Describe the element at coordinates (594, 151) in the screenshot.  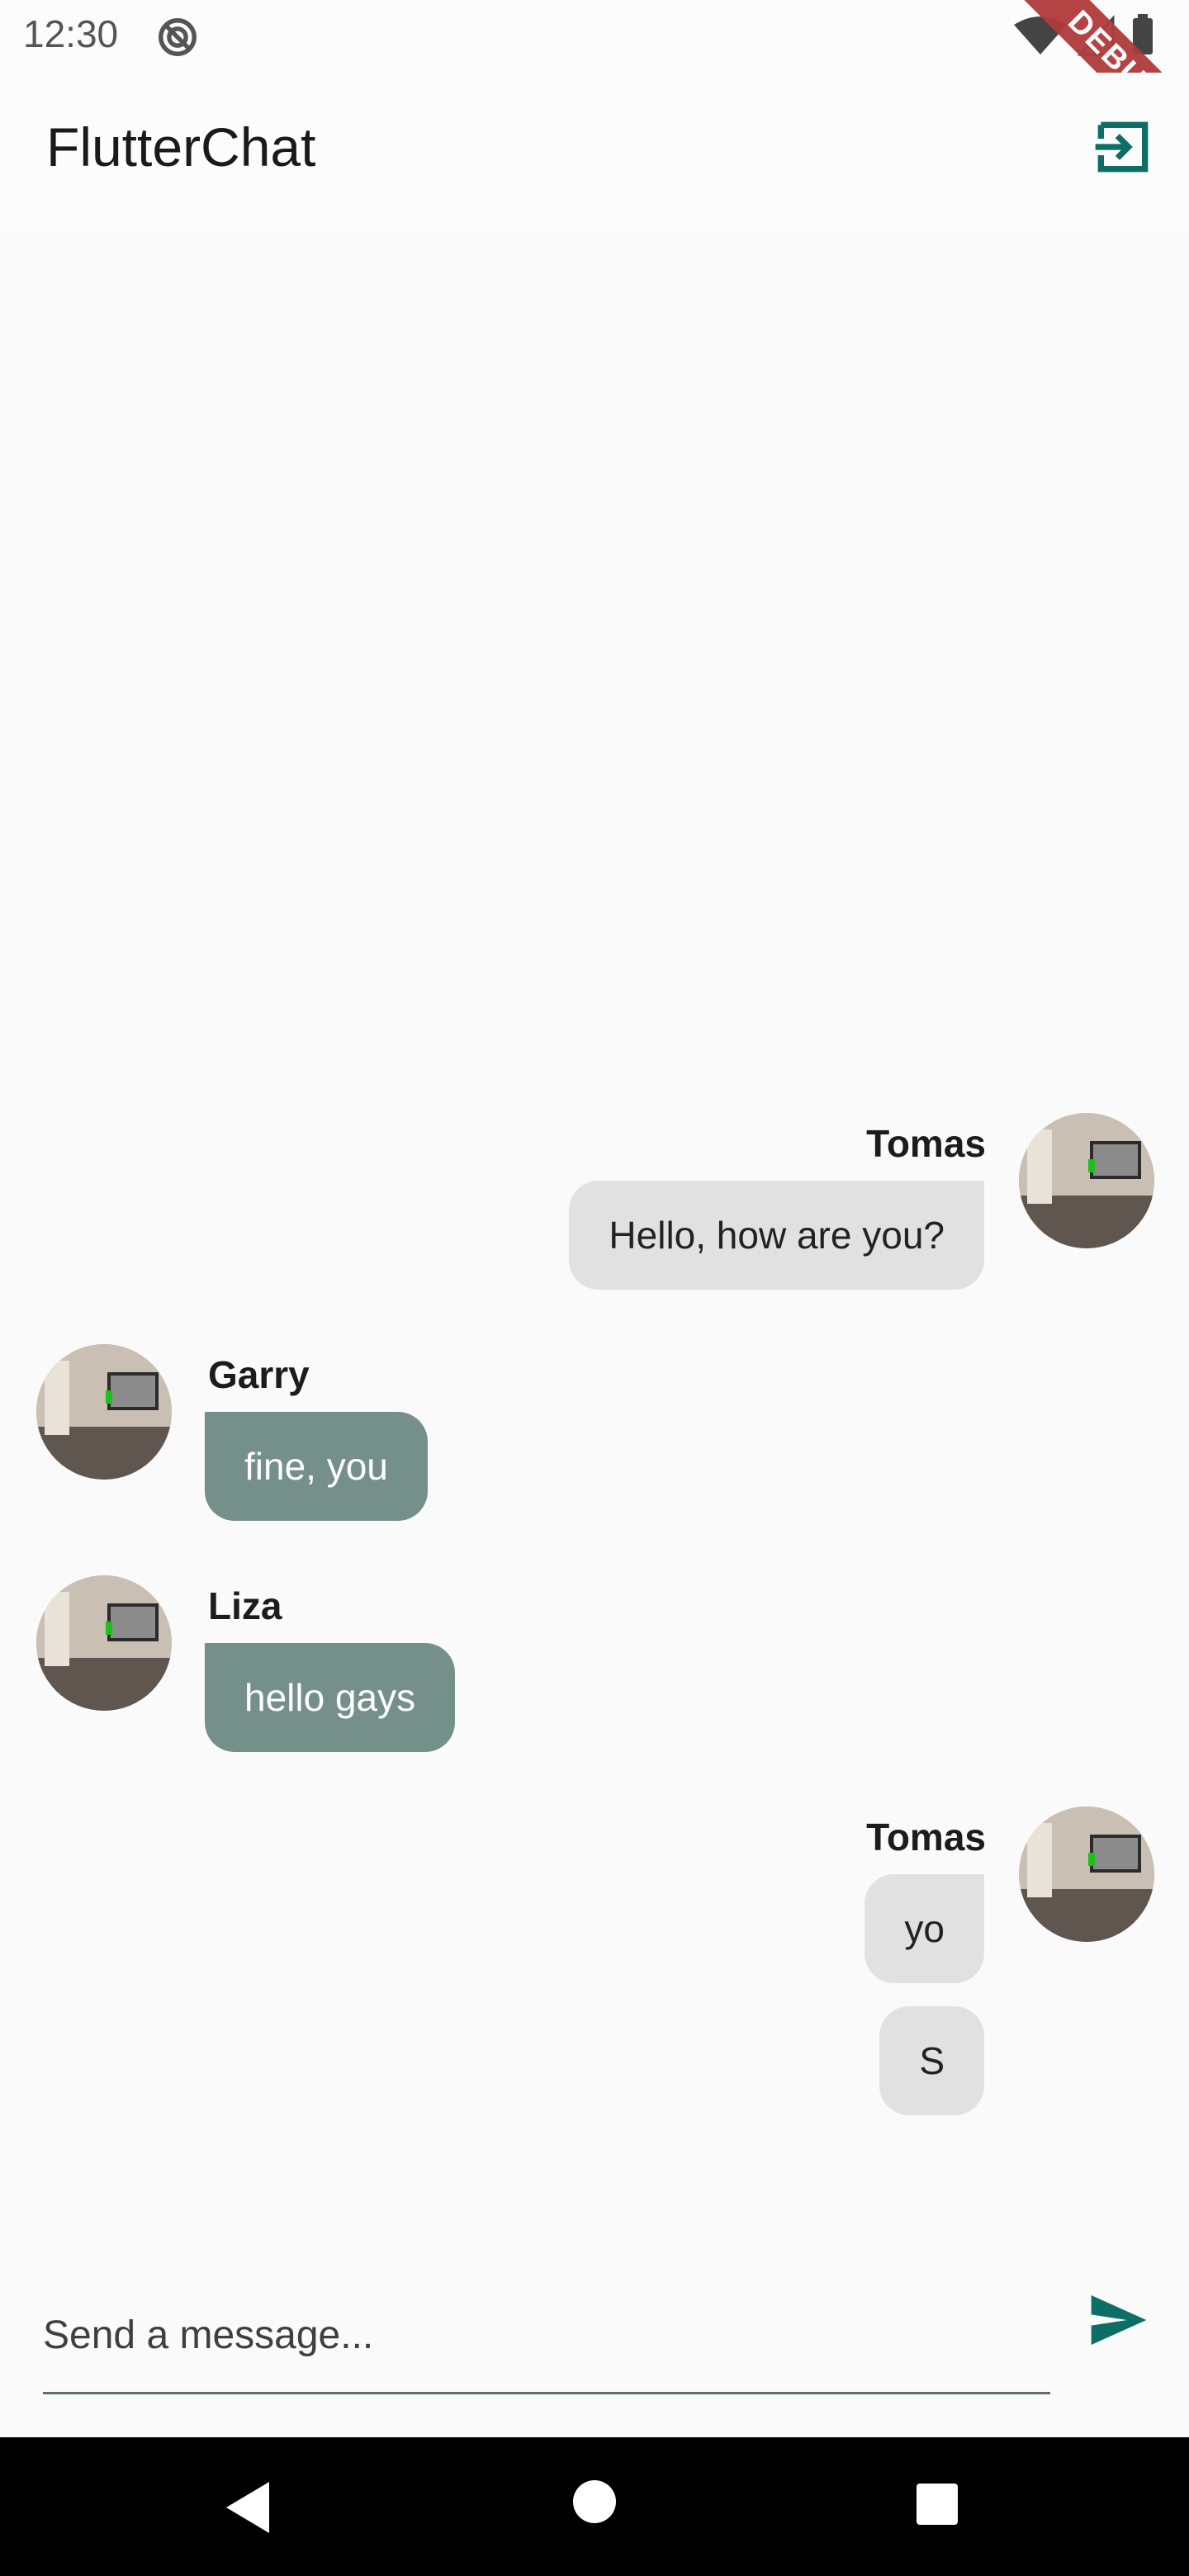
I see `app-bar: FlutterChat` at that location.